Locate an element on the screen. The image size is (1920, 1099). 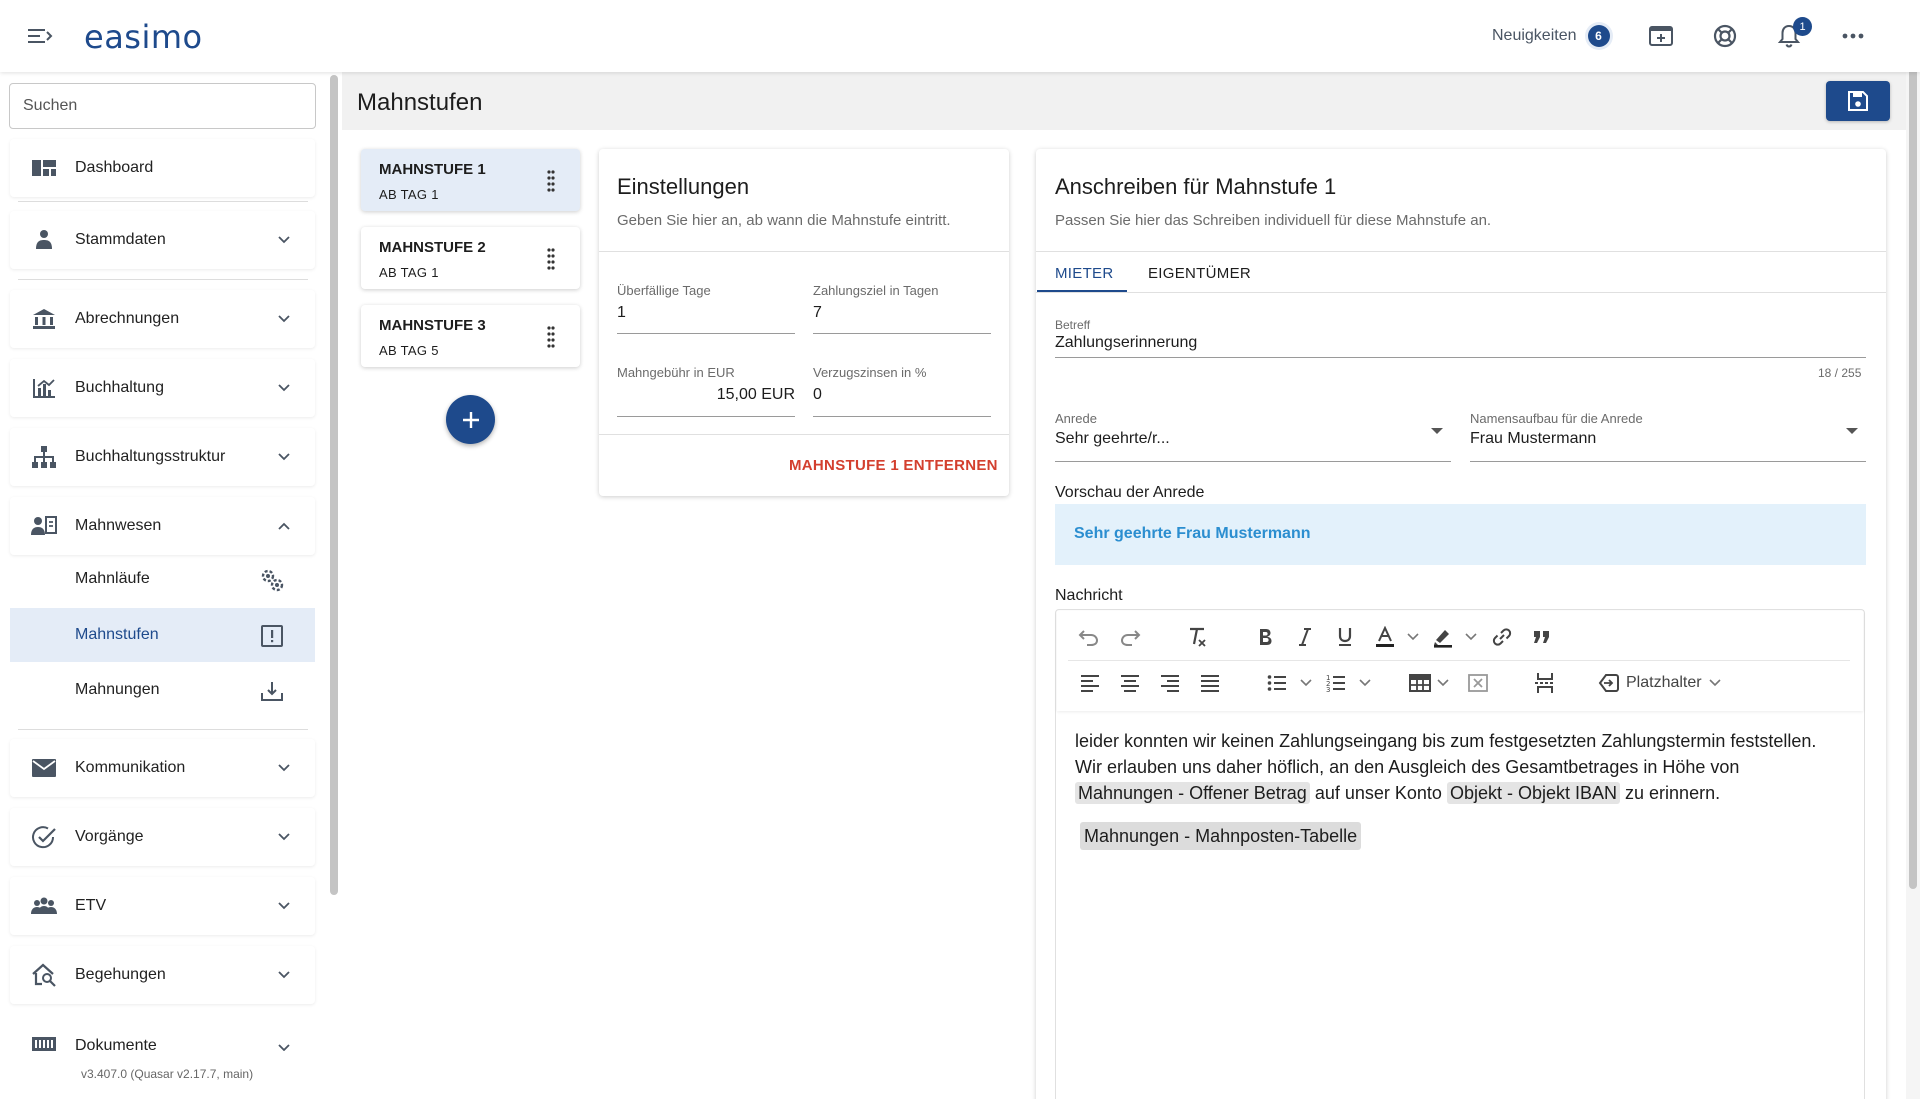
salutation-dropdown-arrow-icon is located at coordinates (1437, 431).